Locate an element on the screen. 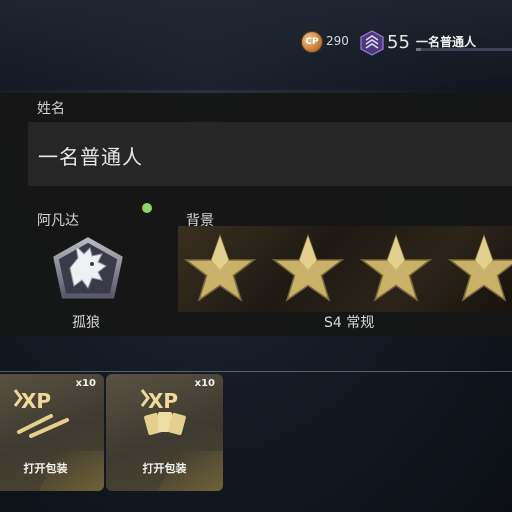 The width and height of the screenshot is (512, 512). lone-wolf-emblem-icon is located at coordinates (88, 268).